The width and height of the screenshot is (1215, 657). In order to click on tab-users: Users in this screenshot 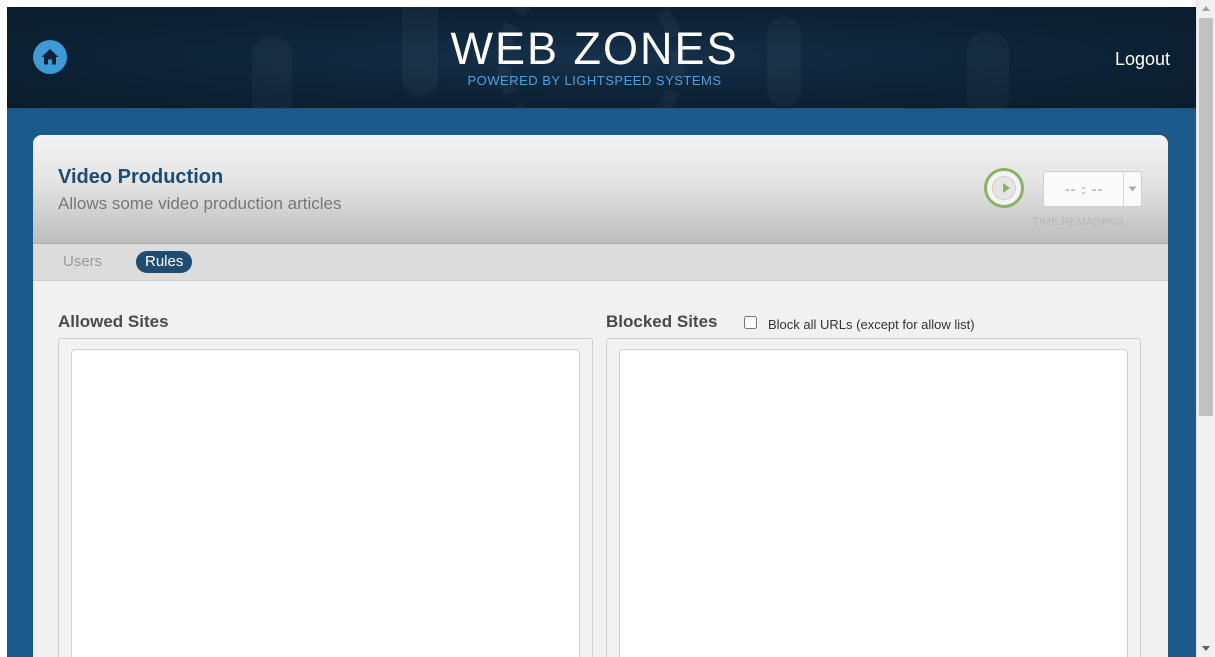, I will do `click(82, 261)`.